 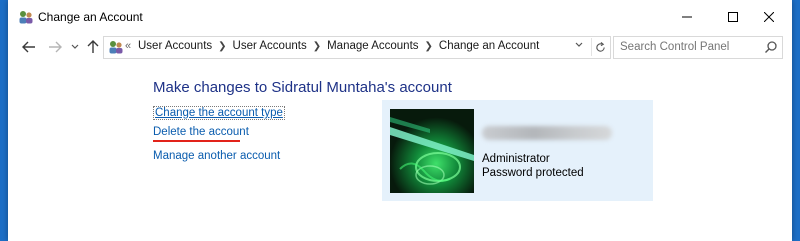 What do you see at coordinates (219, 113) in the screenshot?
I see `change-account-type-link: Change the account type` at bounding box center [219, 113].